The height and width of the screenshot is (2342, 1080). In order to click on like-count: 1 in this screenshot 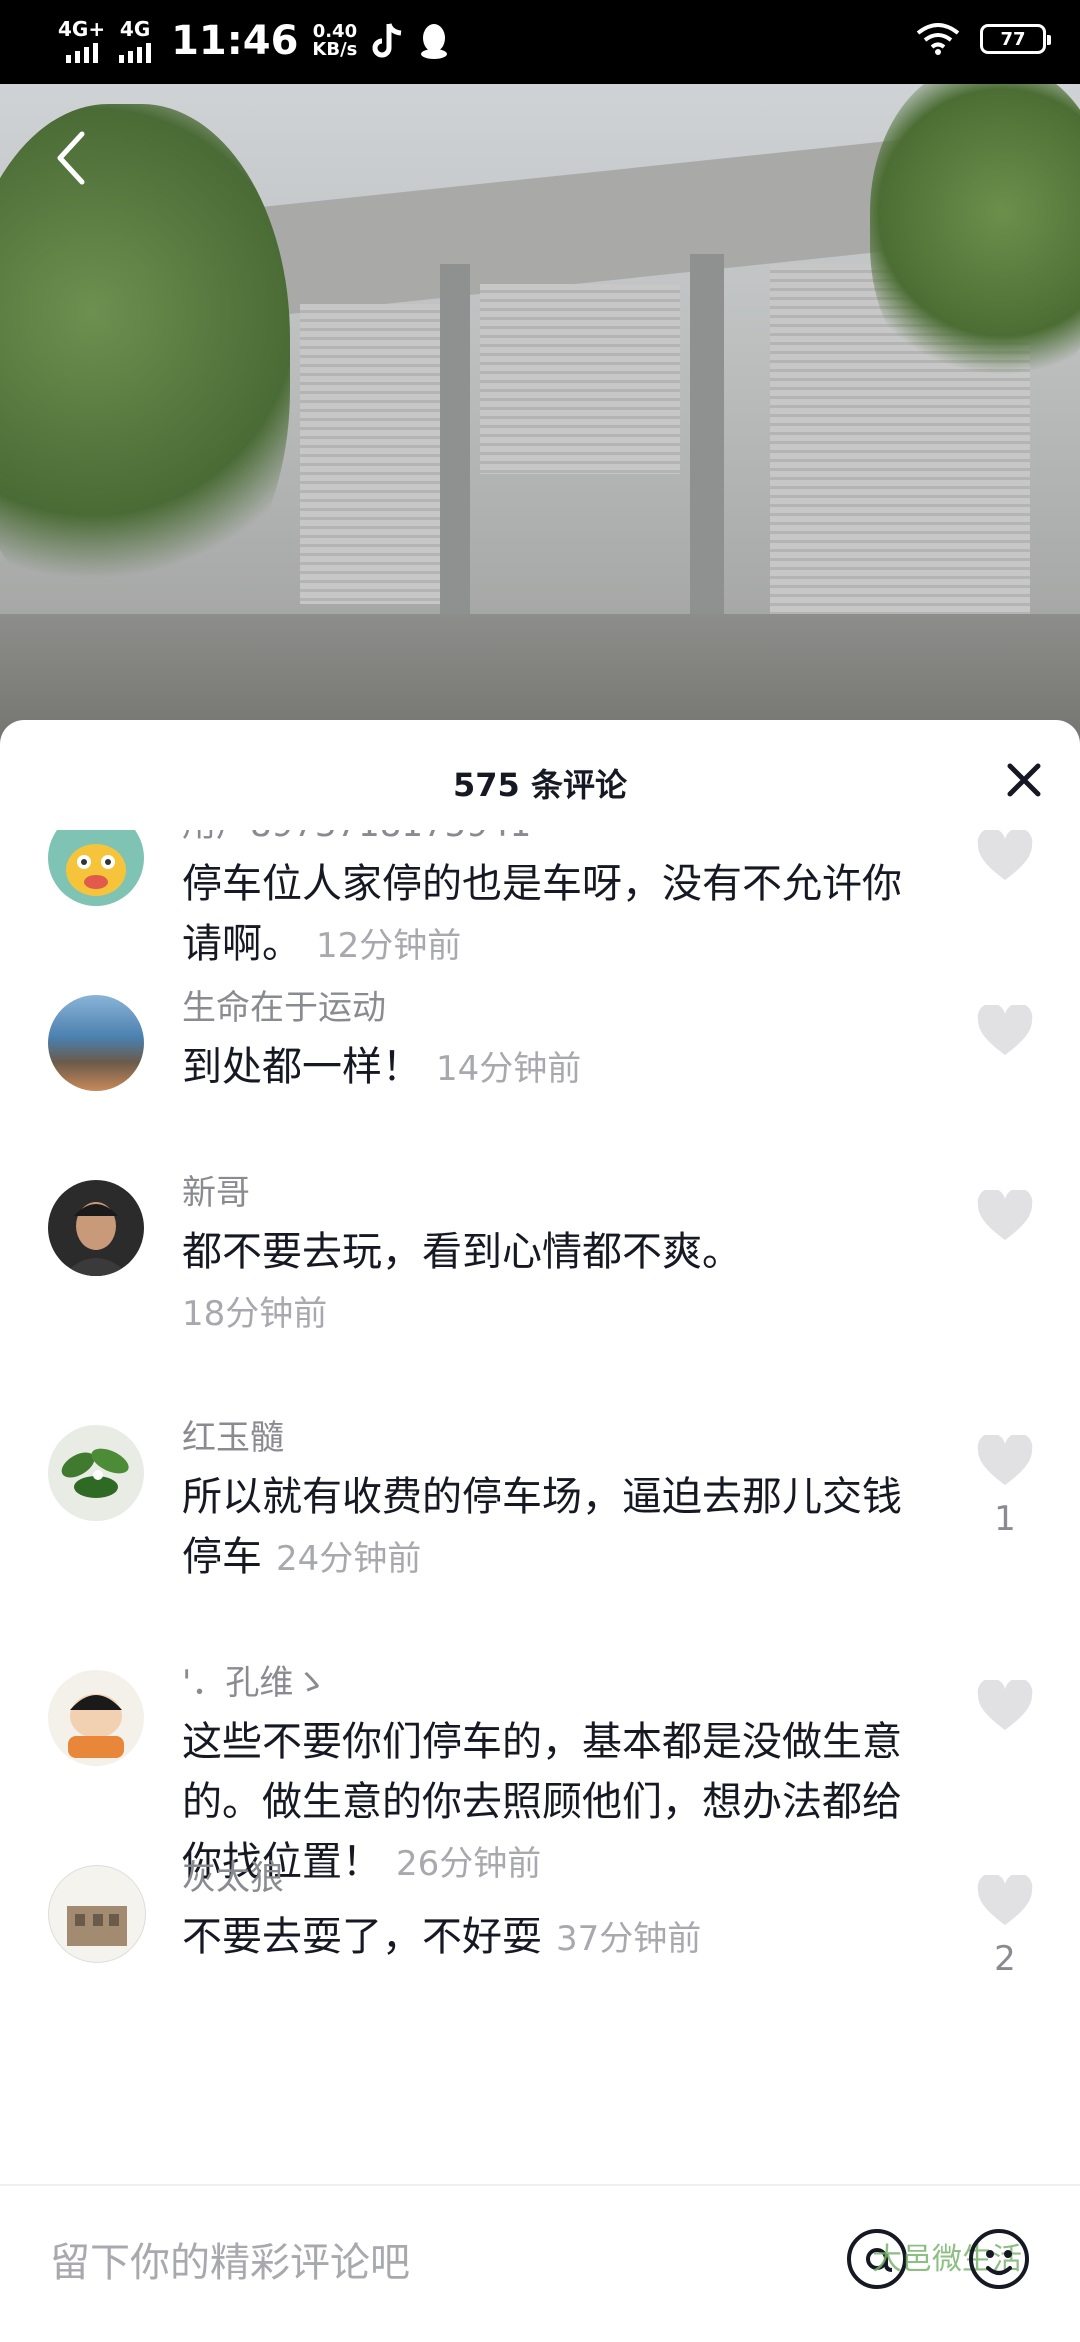, I will do `click(1005, 1519)`.